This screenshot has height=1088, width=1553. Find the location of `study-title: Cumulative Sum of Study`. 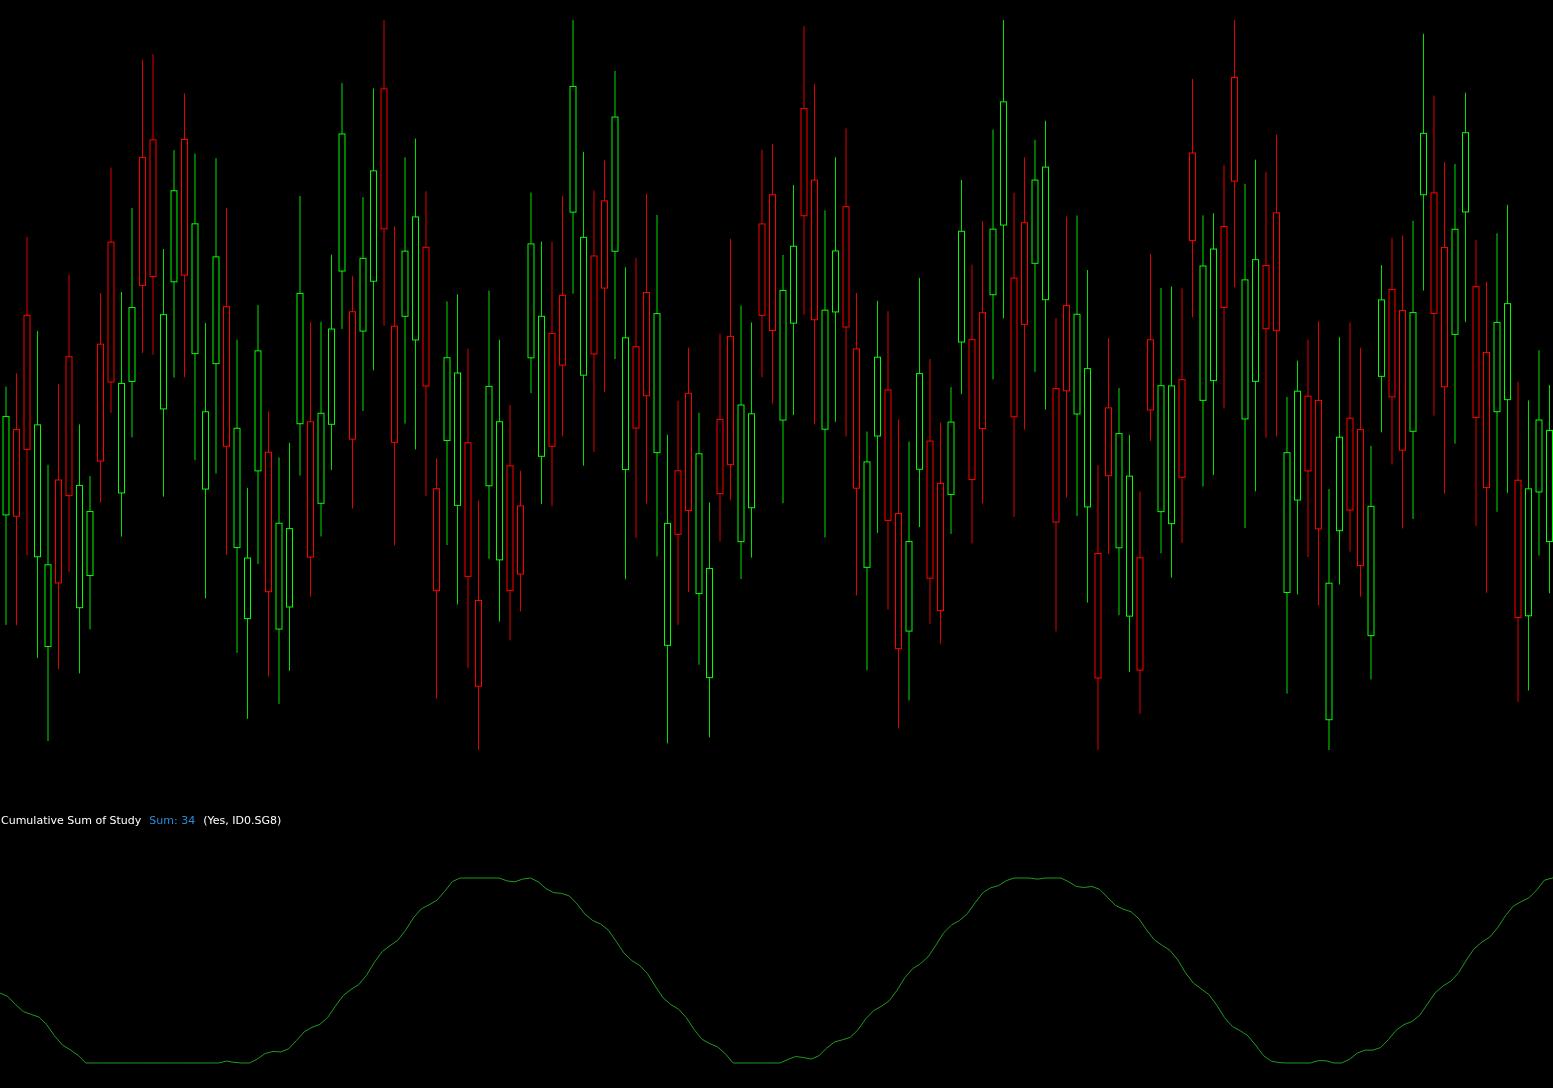

study-title: Cumulative Sum of Study is located at coordinates (71, 821).